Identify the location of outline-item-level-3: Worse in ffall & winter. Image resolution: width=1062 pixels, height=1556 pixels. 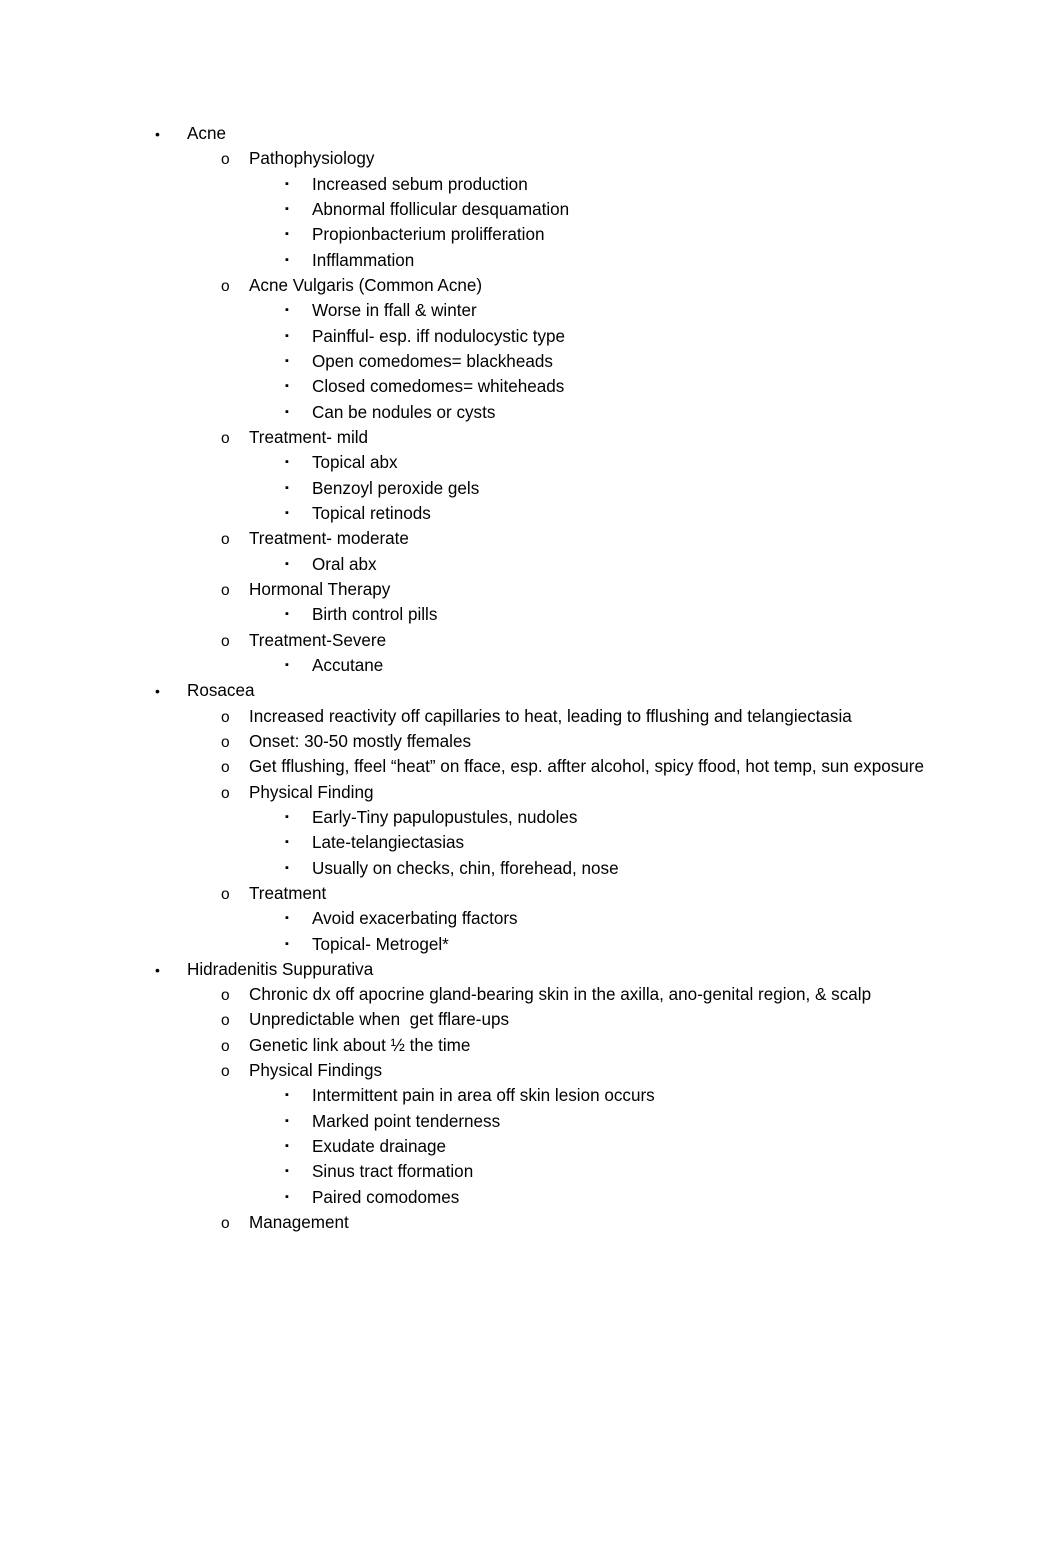
(531, 310).